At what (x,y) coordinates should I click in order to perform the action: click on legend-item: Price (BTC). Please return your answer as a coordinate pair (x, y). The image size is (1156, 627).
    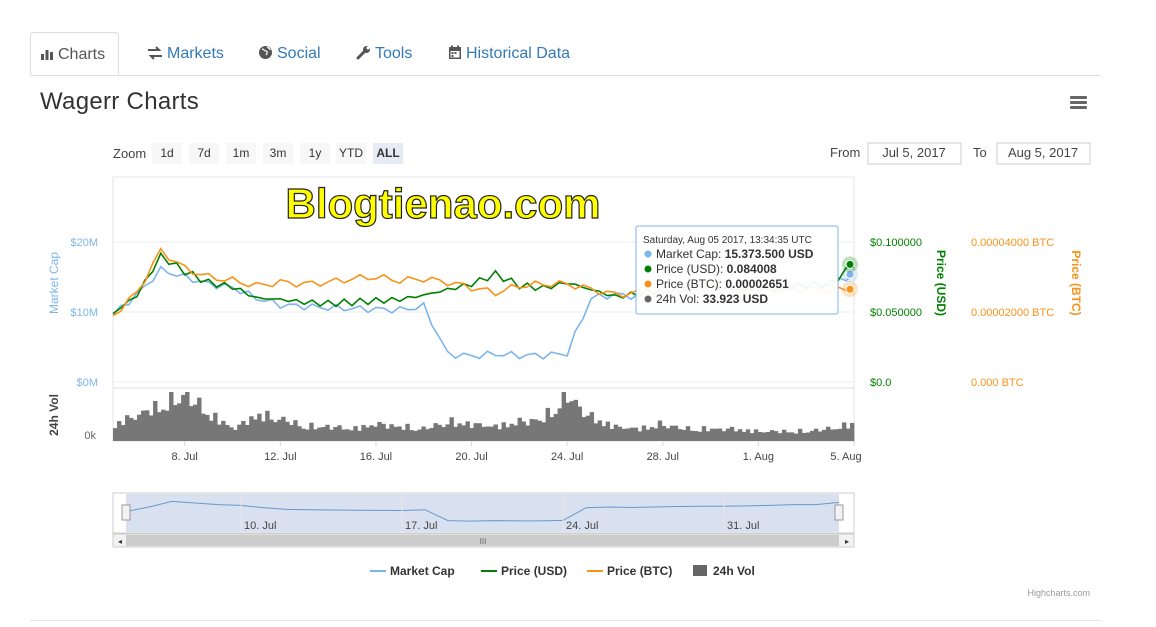
    Looking at the image, I should click on (639, 571).